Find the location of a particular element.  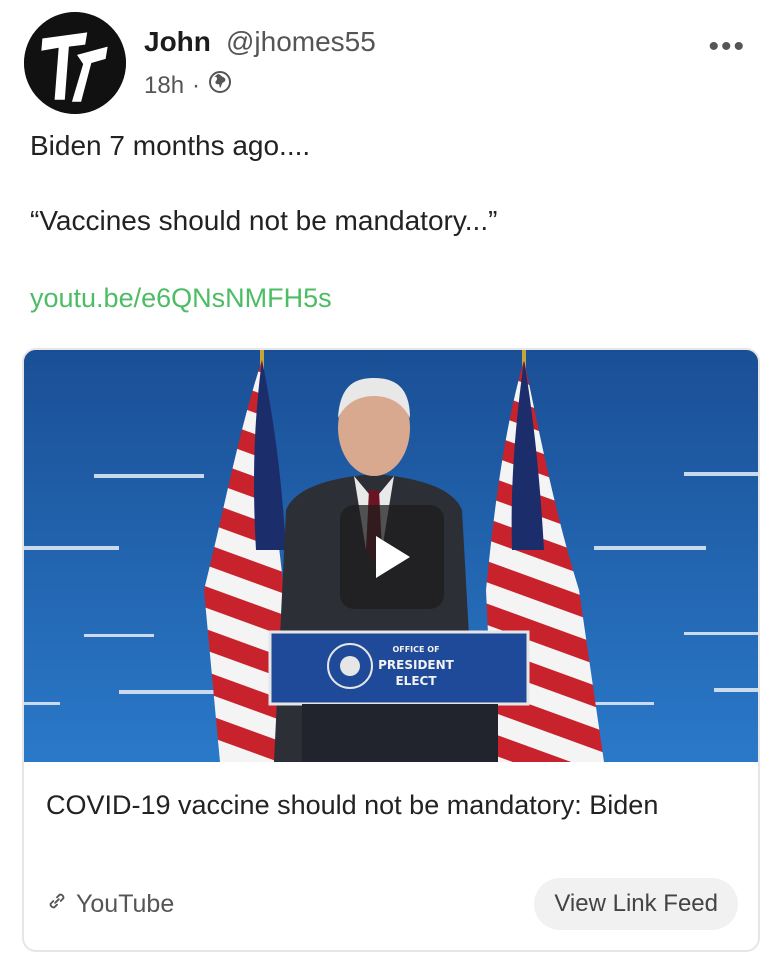

author-handle: @jhomes55 is located at coordinates (301, 42).